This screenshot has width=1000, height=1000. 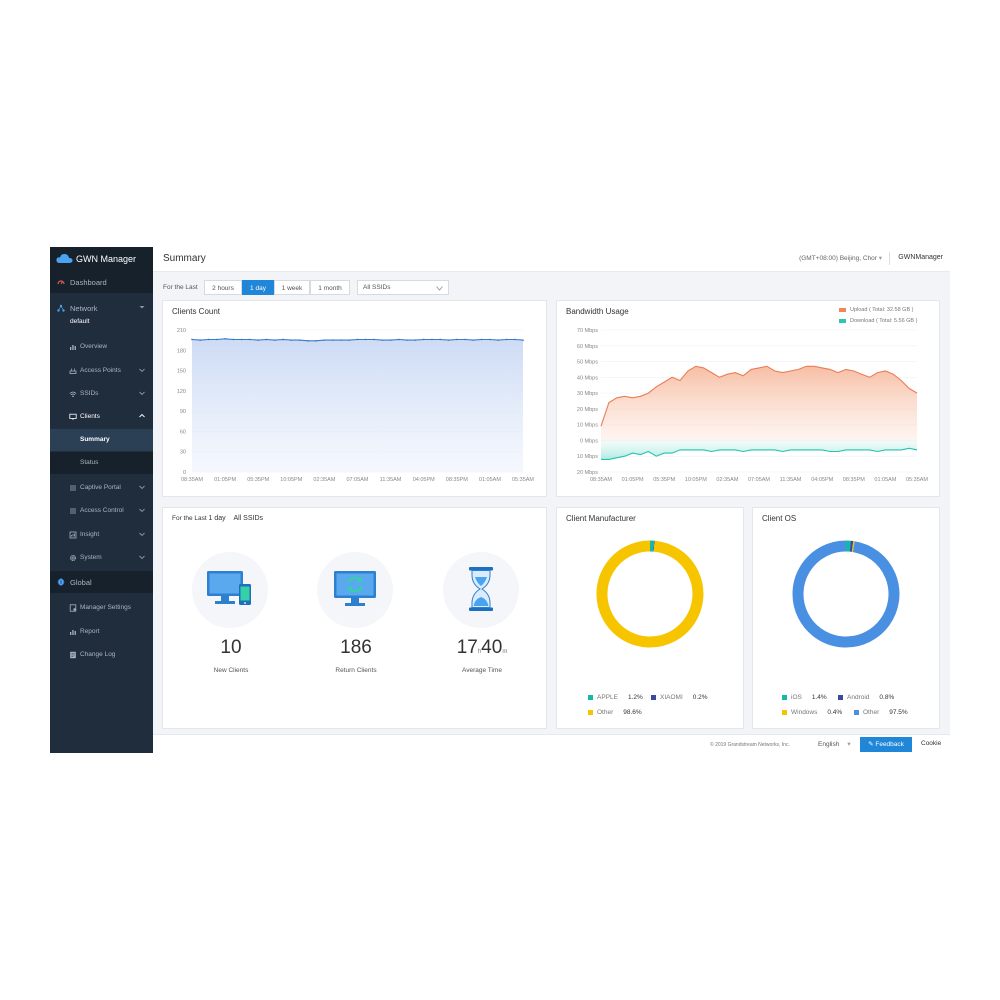 What do you see at coordinates (94, 346) in the screenshot?
I see `sidebar-item-label: Overview` at bounding box center [94, 346].